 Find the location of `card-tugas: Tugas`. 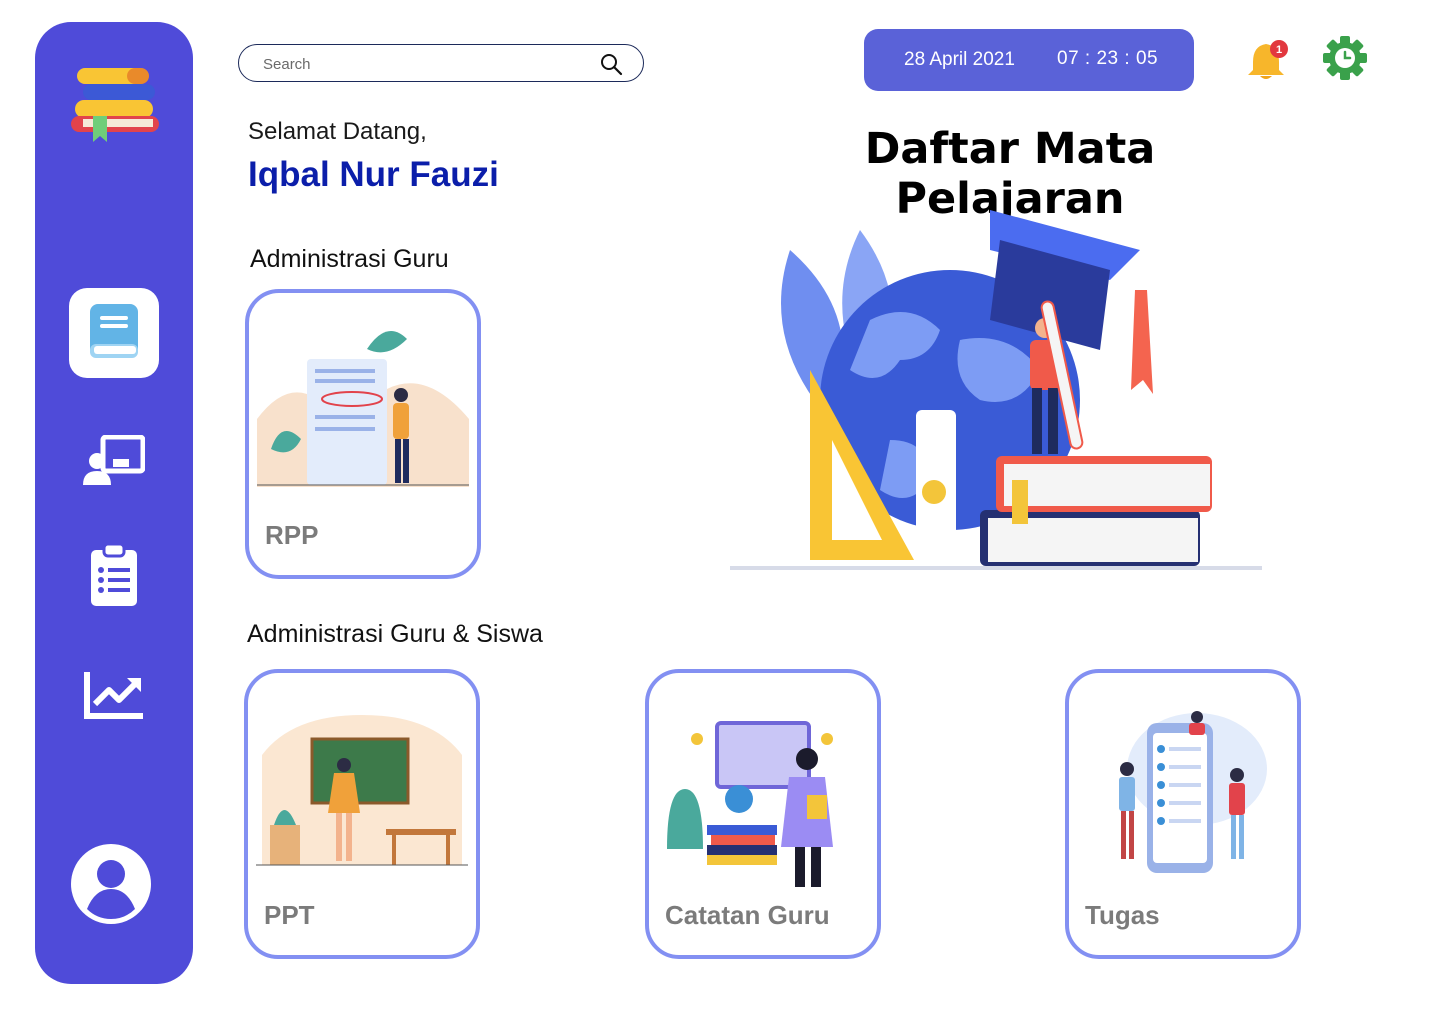

card-tugas: Tugas is located at coordinates (1183, 814).